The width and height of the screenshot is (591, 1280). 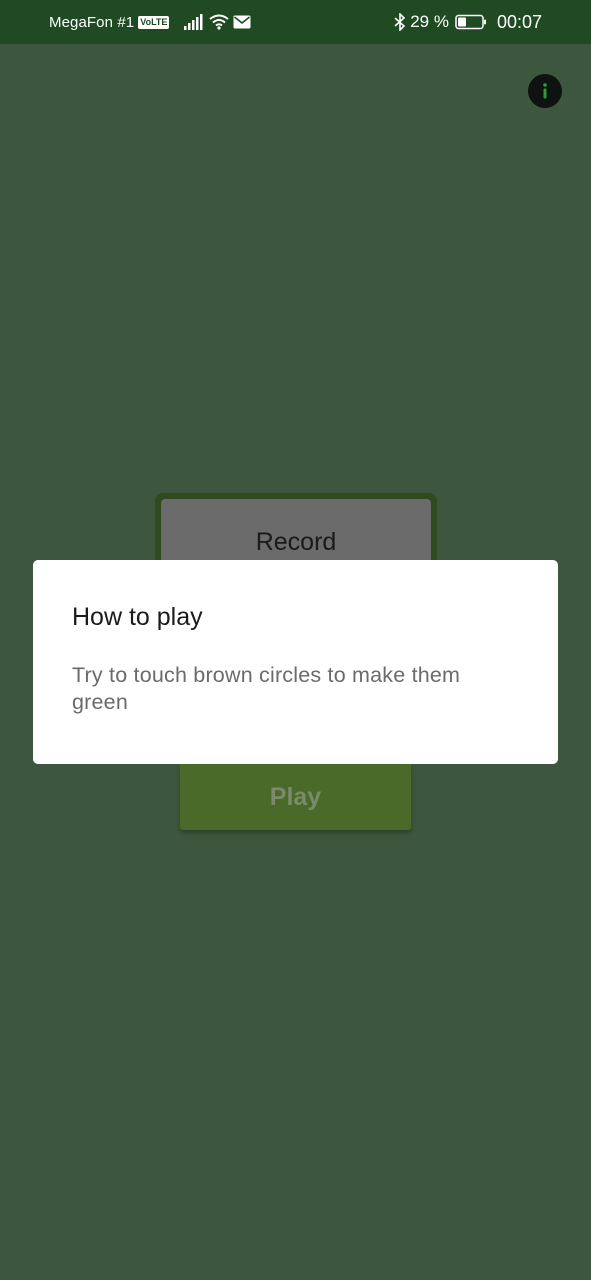 I want to click on bluetooth-icon, so click(x=400, y=22).